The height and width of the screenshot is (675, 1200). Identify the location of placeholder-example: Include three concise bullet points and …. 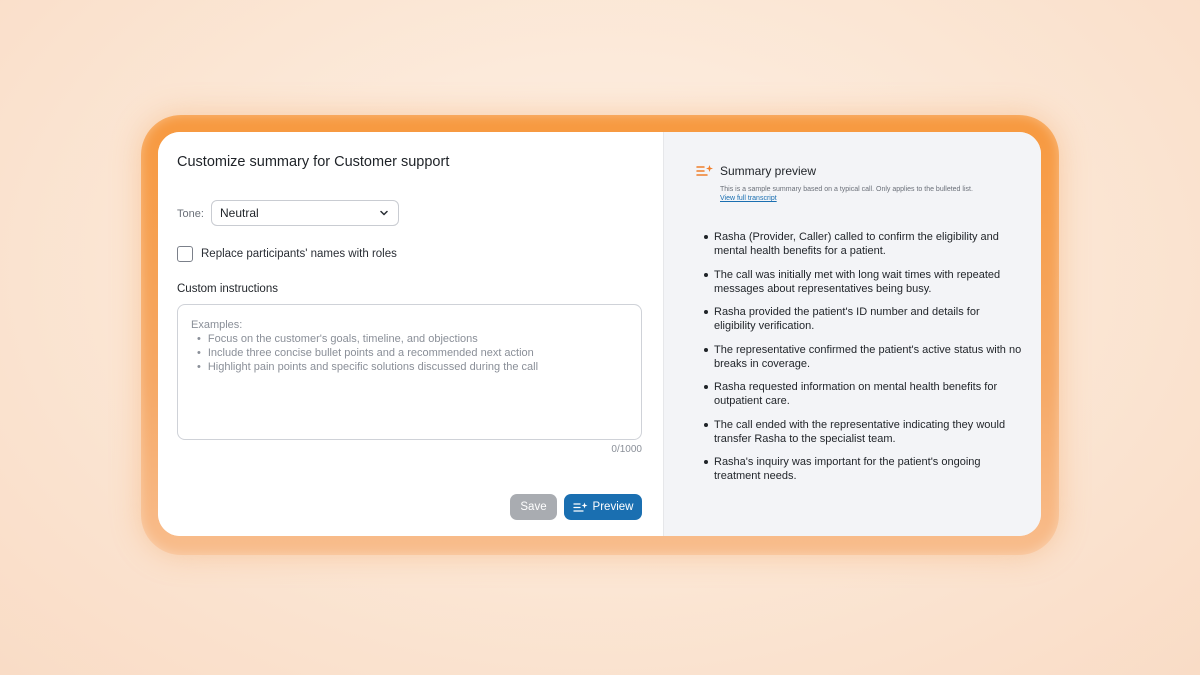
(412, 353).